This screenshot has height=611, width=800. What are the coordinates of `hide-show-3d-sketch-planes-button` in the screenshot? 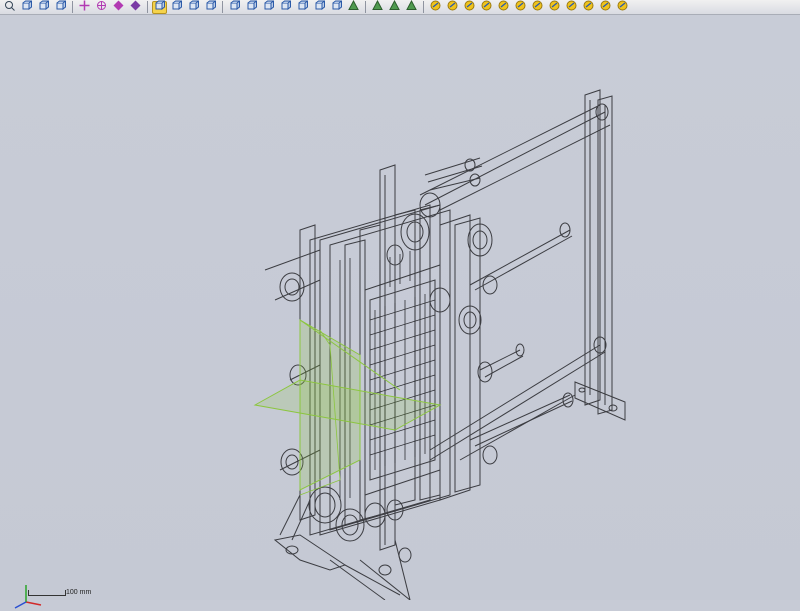 It's located at (571, 8).